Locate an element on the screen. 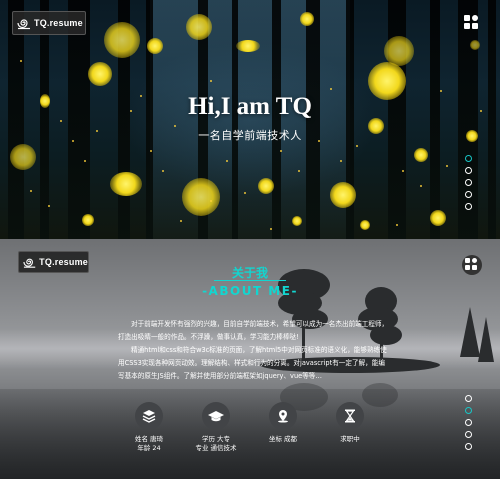  location-pin-icon is located at coordinates (283, 416).